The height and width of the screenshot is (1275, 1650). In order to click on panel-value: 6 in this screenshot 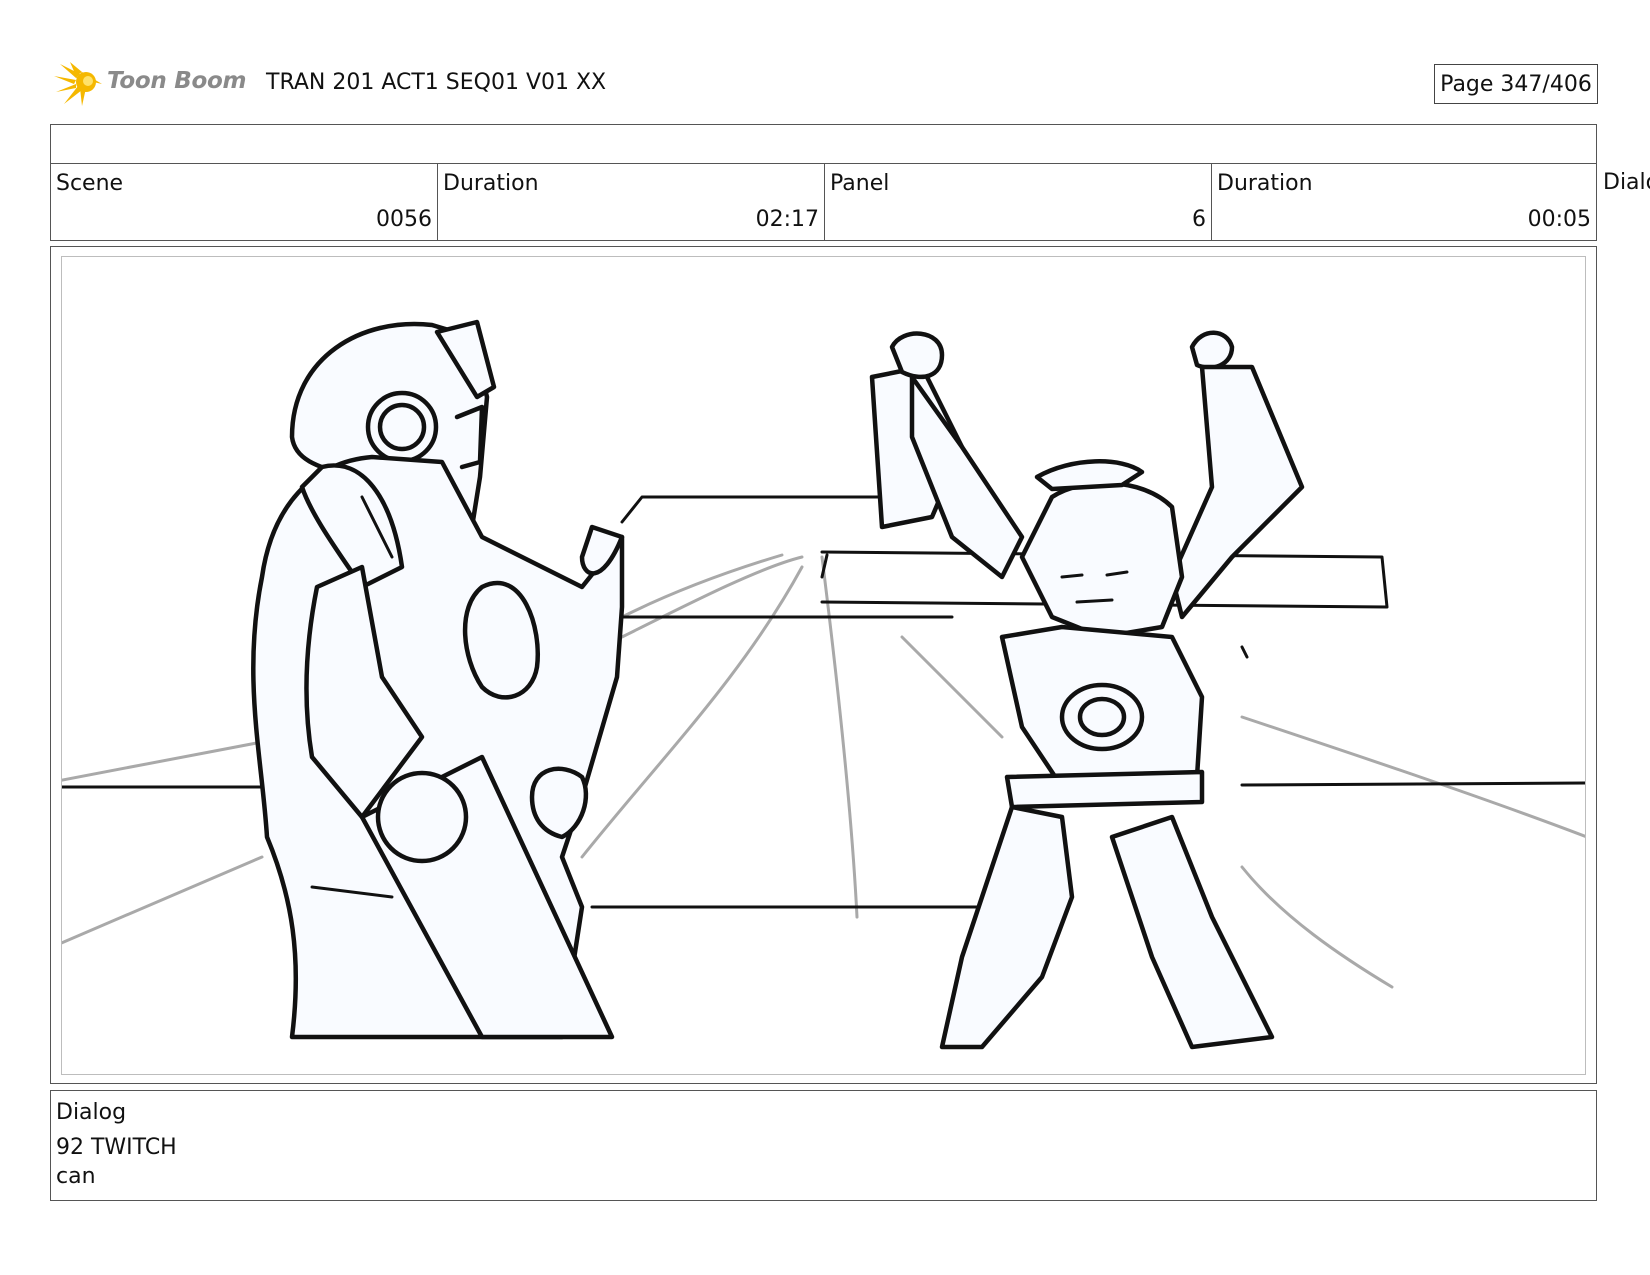, I will do `click(1199, 219)`.